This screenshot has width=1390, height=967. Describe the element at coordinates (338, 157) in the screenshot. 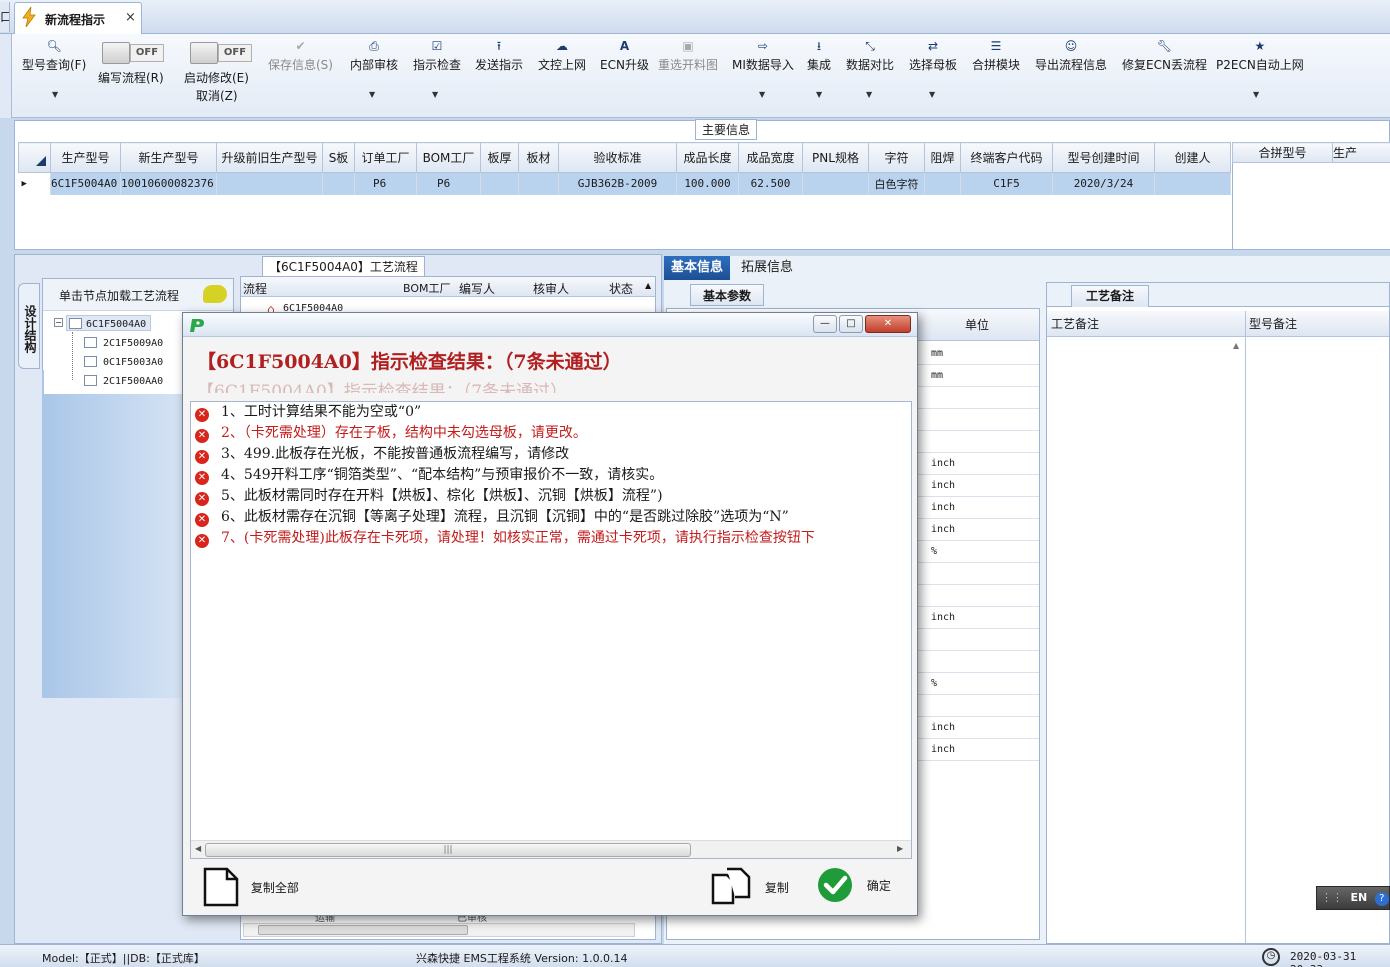

I see `column-header: S板` at that location.